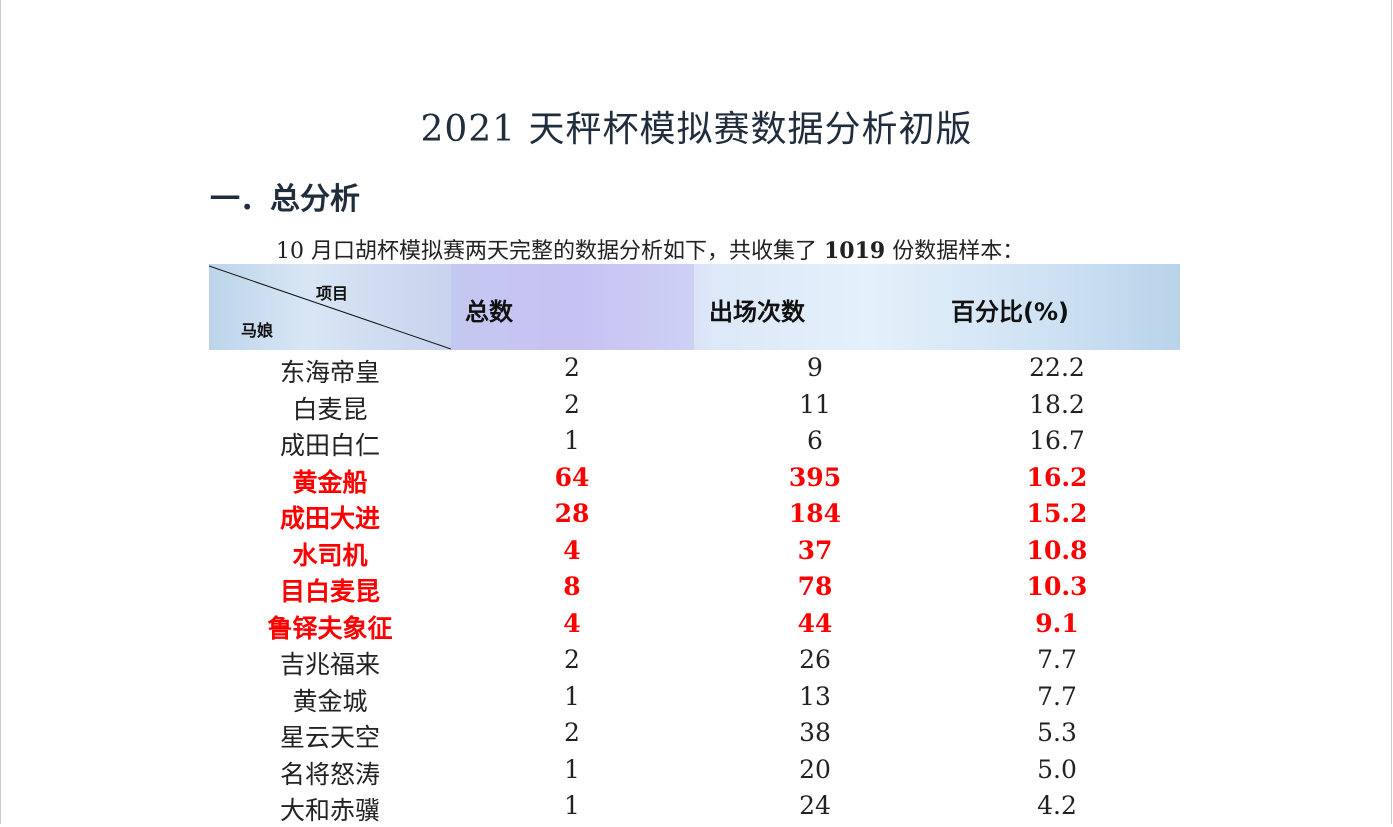 The image size is (1393, 827). I want to click on table-row: 大和赤骥 1 24 4.2, so click(694, 807).